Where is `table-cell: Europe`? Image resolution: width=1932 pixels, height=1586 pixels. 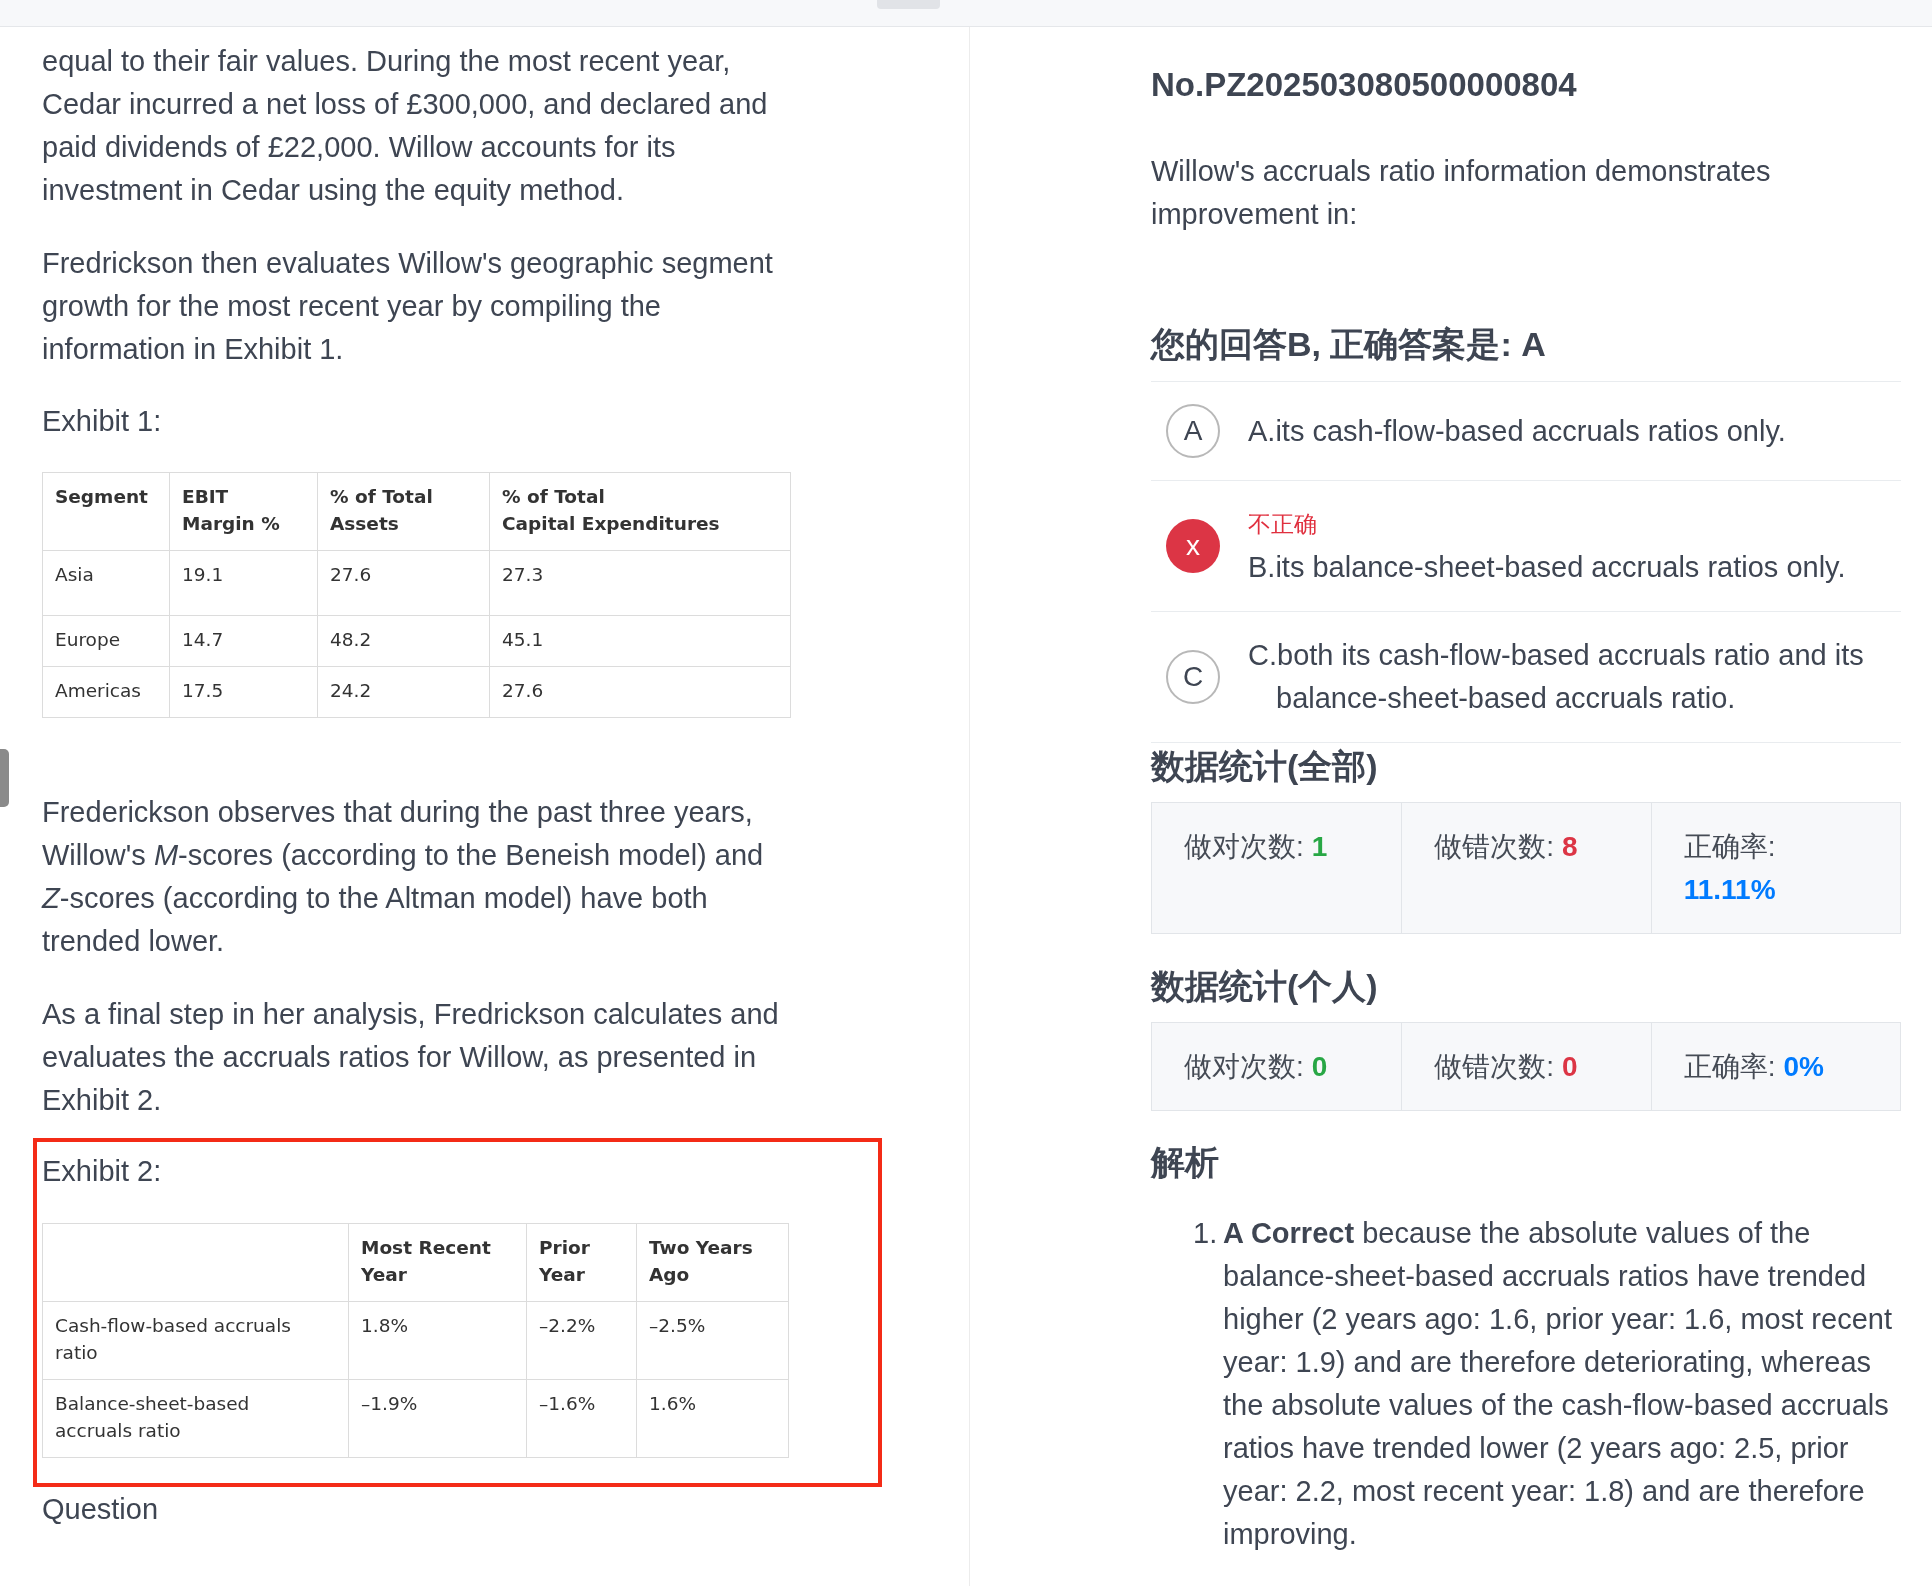
table-cell: Europe is located at coordinates (106, 641).